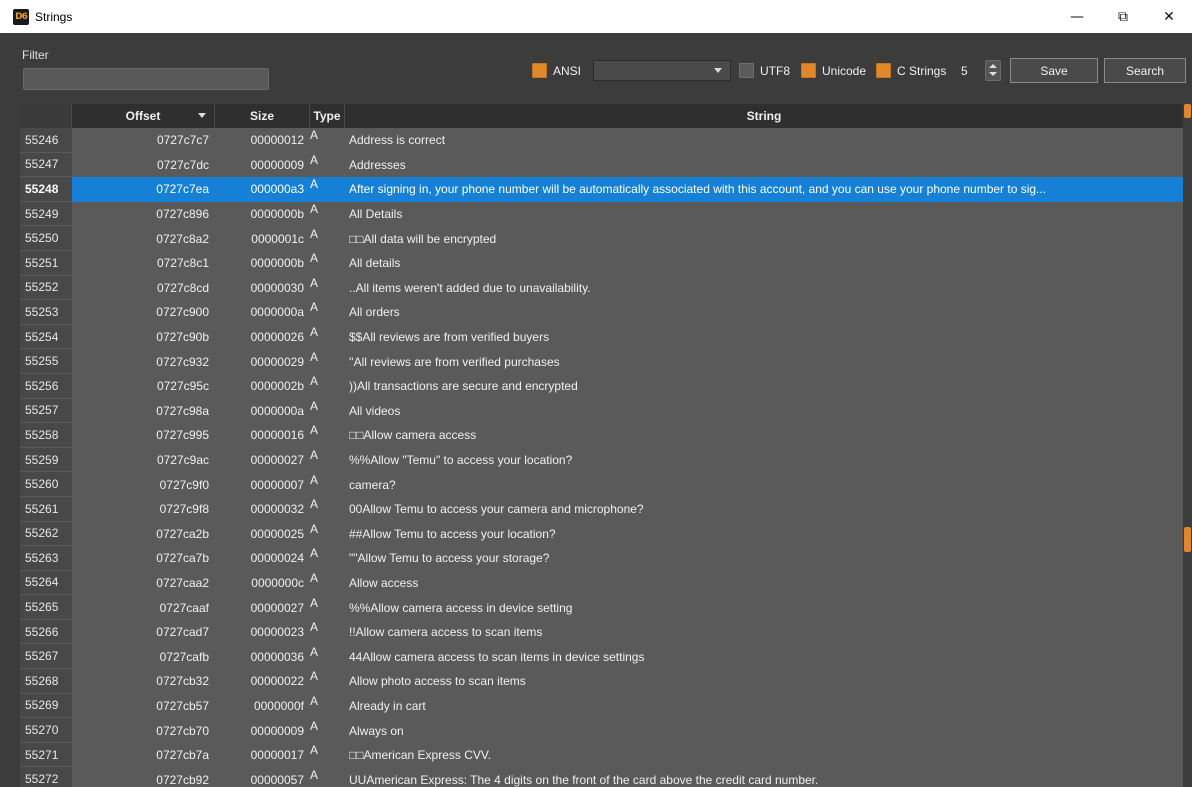 The height and width of the screenshot is (787, 1192). Describe the element at coordinates (601, 484) in the screenshot. I see `table-row: 55260 0727c9f0 00000007 Acamera?` at that location.